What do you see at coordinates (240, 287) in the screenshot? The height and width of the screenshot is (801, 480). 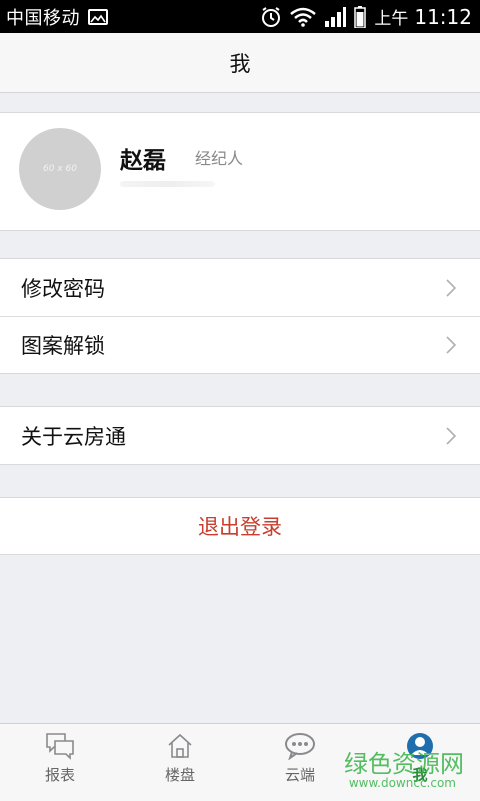 I see `change-password-item: 修改密码` at bounding box center [240, 287].